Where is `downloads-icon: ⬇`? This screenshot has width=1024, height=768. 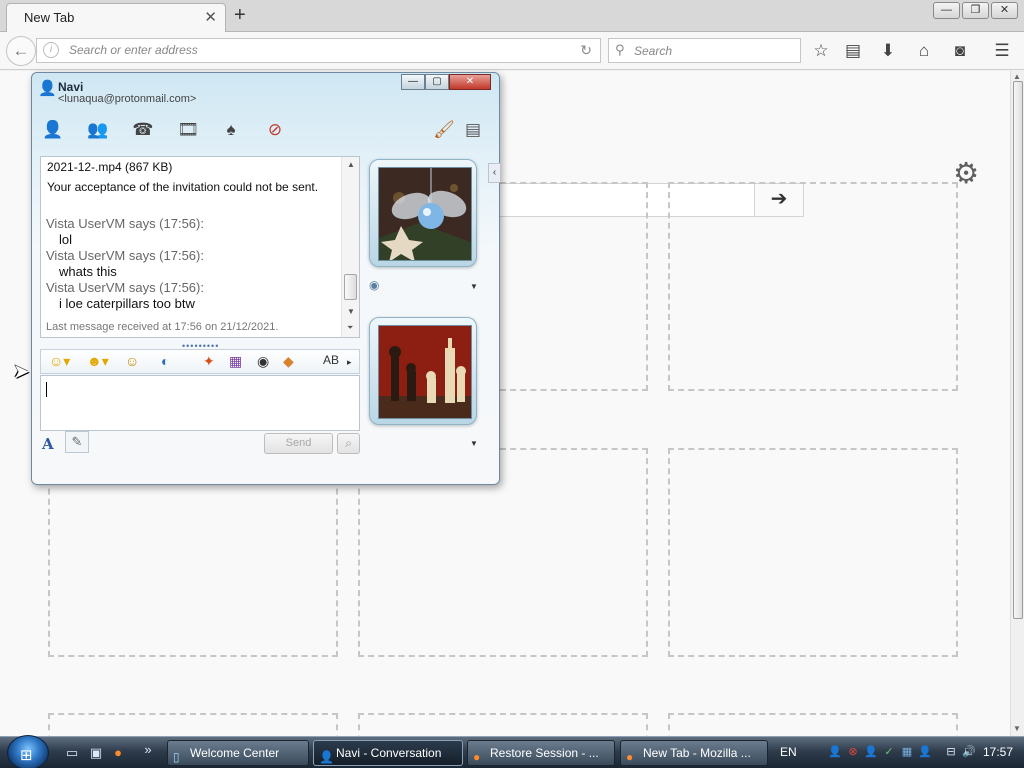 downloads-icon: ⬇ is located at coordinates (888, 51).